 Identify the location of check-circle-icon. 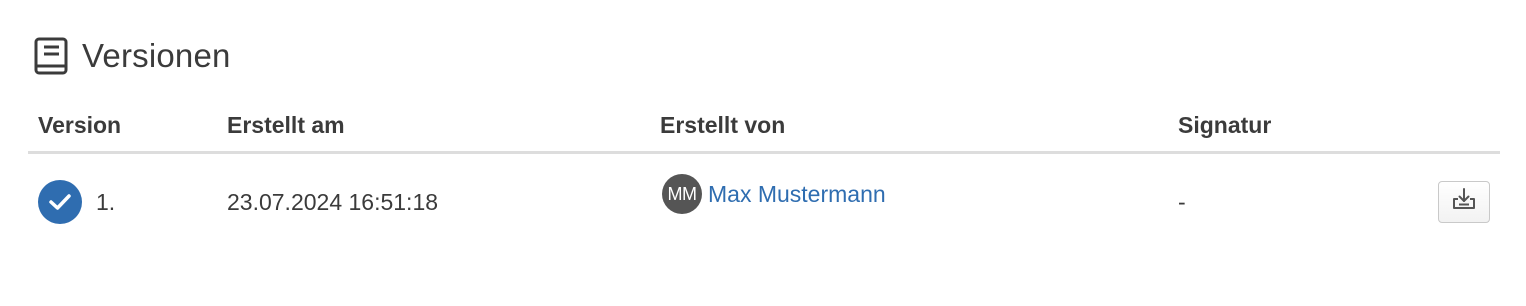
(60, 202).